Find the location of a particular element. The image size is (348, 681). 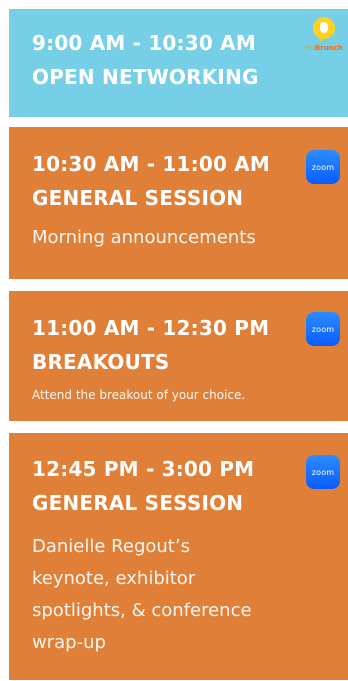

session-description-line: keynote, exhibitor is located at coordinates (114, 578).